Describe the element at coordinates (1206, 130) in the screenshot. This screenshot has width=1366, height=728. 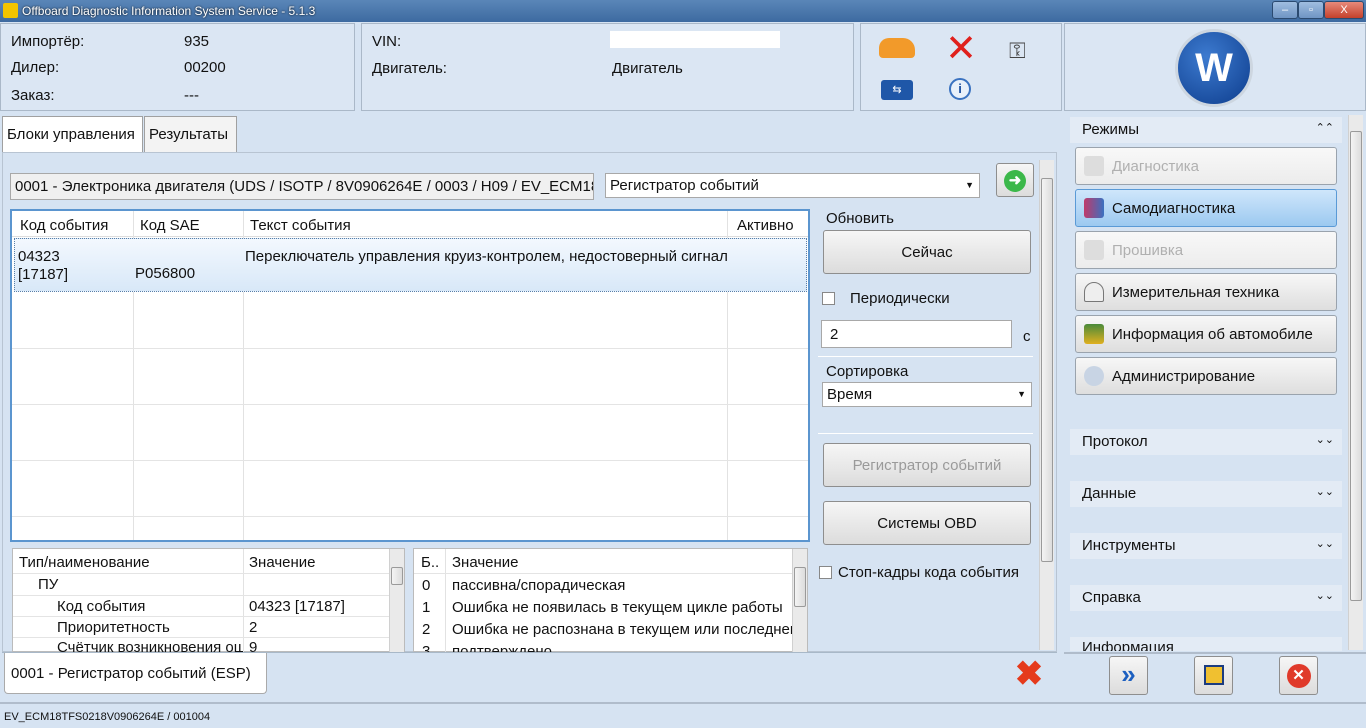
I see `modes-header: Режимы ⌃⌃` at that location.